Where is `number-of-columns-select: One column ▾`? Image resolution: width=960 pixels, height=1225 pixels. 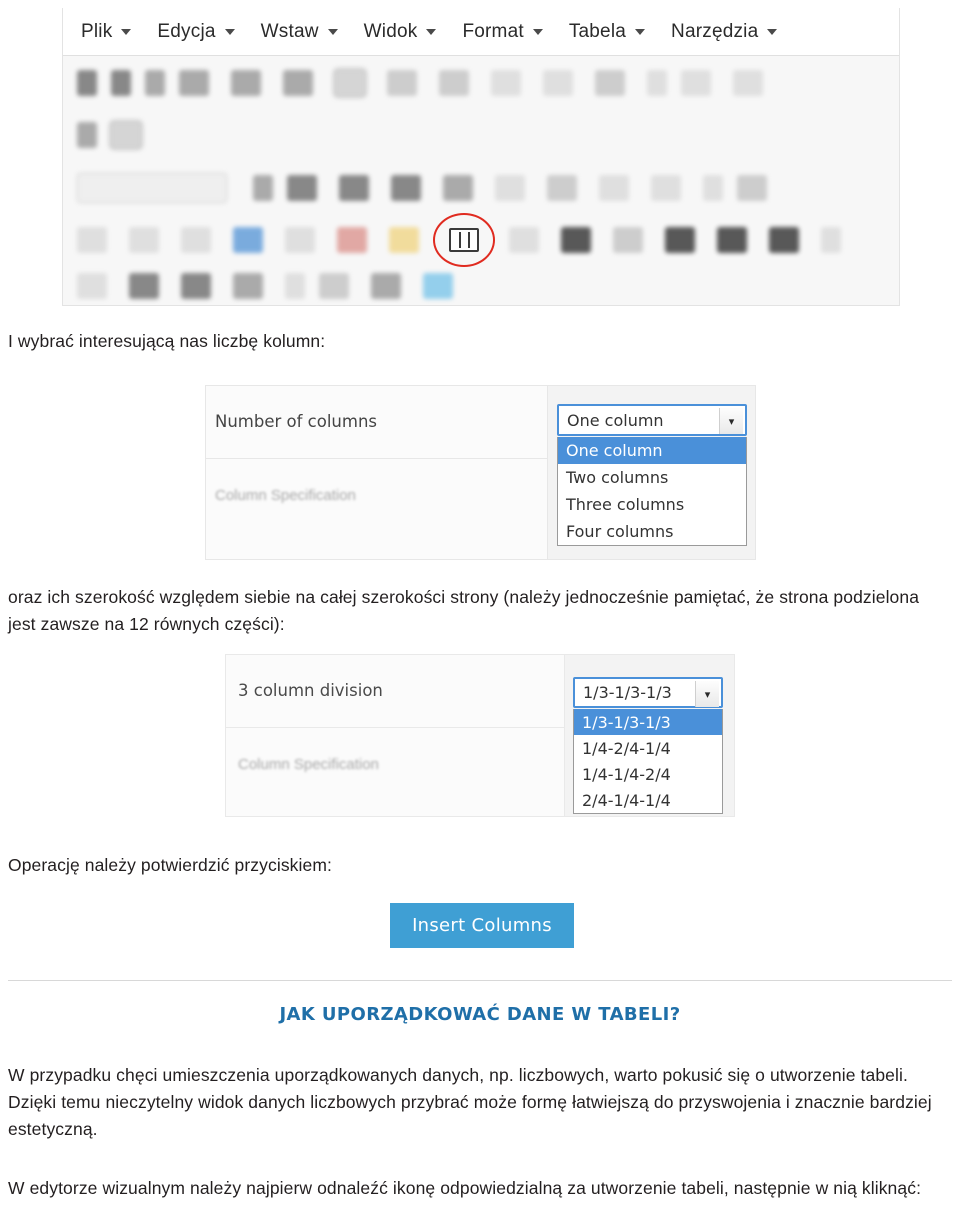
number-of-columns-select: One column ▾ is located at coordinates (652, 420).